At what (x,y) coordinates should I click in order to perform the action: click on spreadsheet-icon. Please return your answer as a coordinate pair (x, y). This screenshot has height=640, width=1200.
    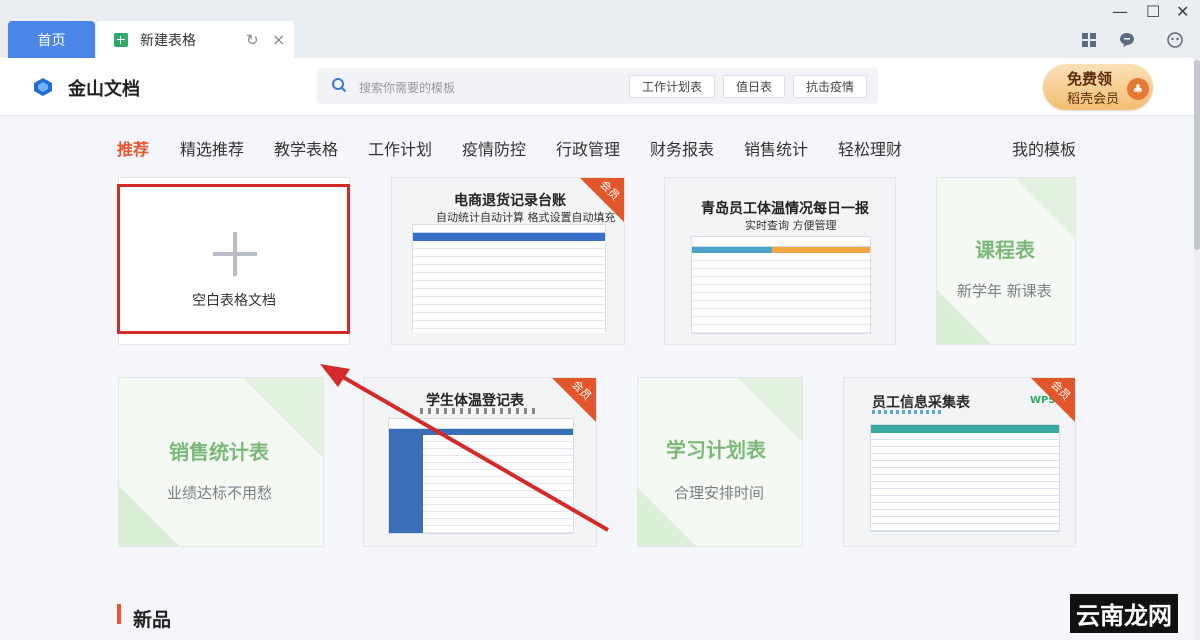
    Looking at the image, I should click on (121, 39).